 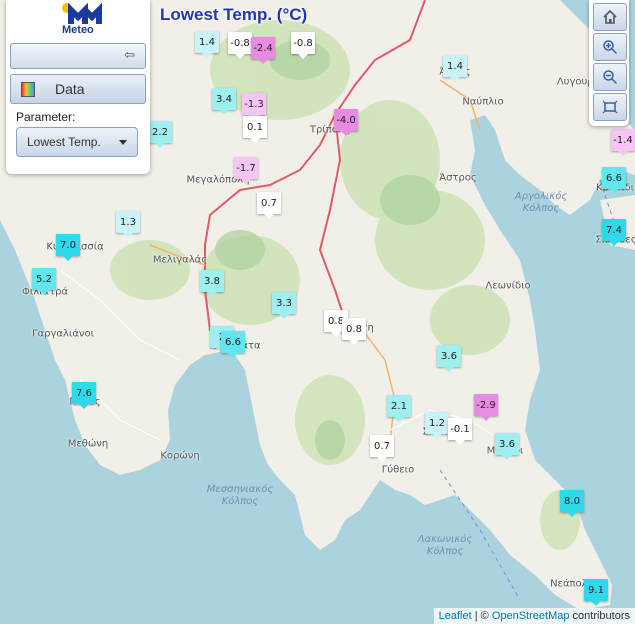 What do you see at coordinates (254, 106) in the screenshot?
I see `temperature-marker: -1.3` at bounding box center [254, 106].